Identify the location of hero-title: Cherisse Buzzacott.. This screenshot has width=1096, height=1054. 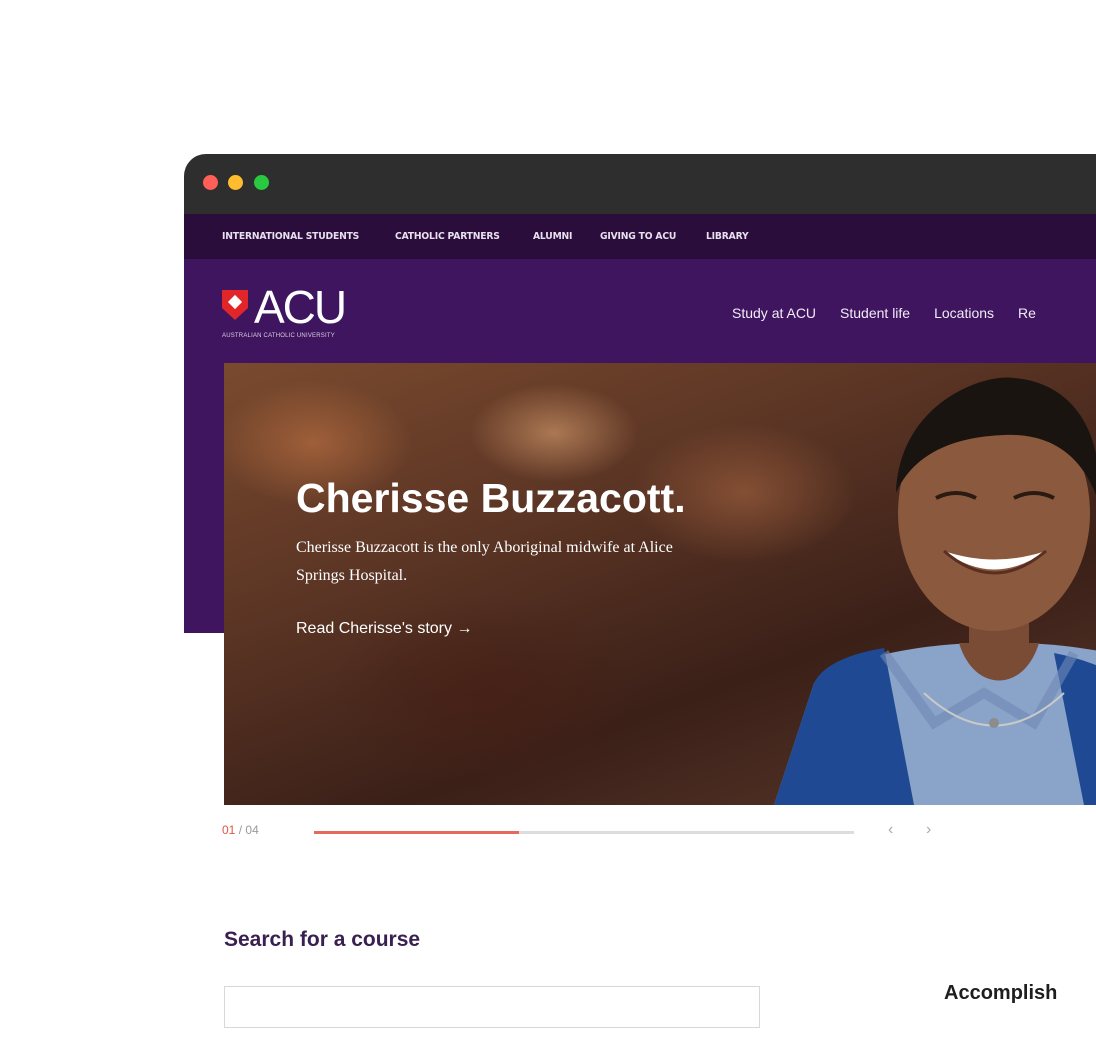
(491, 498).